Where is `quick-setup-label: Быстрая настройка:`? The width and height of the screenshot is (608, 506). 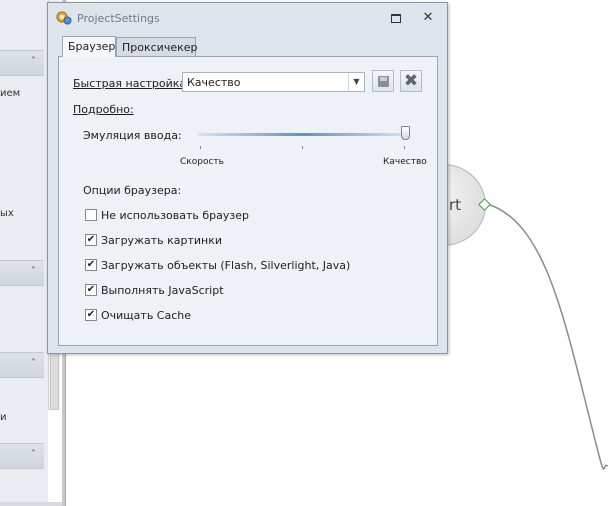
quick-setup-label: Быстрая настройка: is located at coordinates (131, 83).